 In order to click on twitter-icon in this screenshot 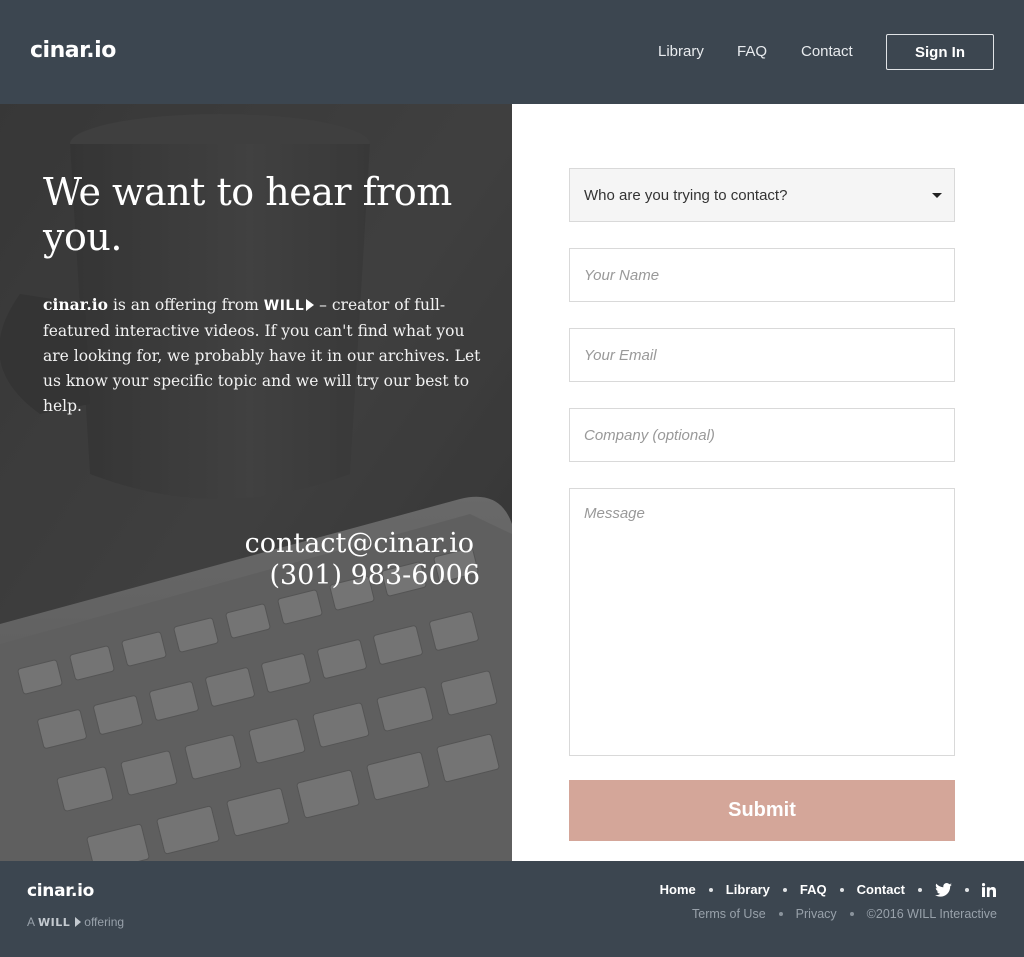, I will do `click(943, 889)`.